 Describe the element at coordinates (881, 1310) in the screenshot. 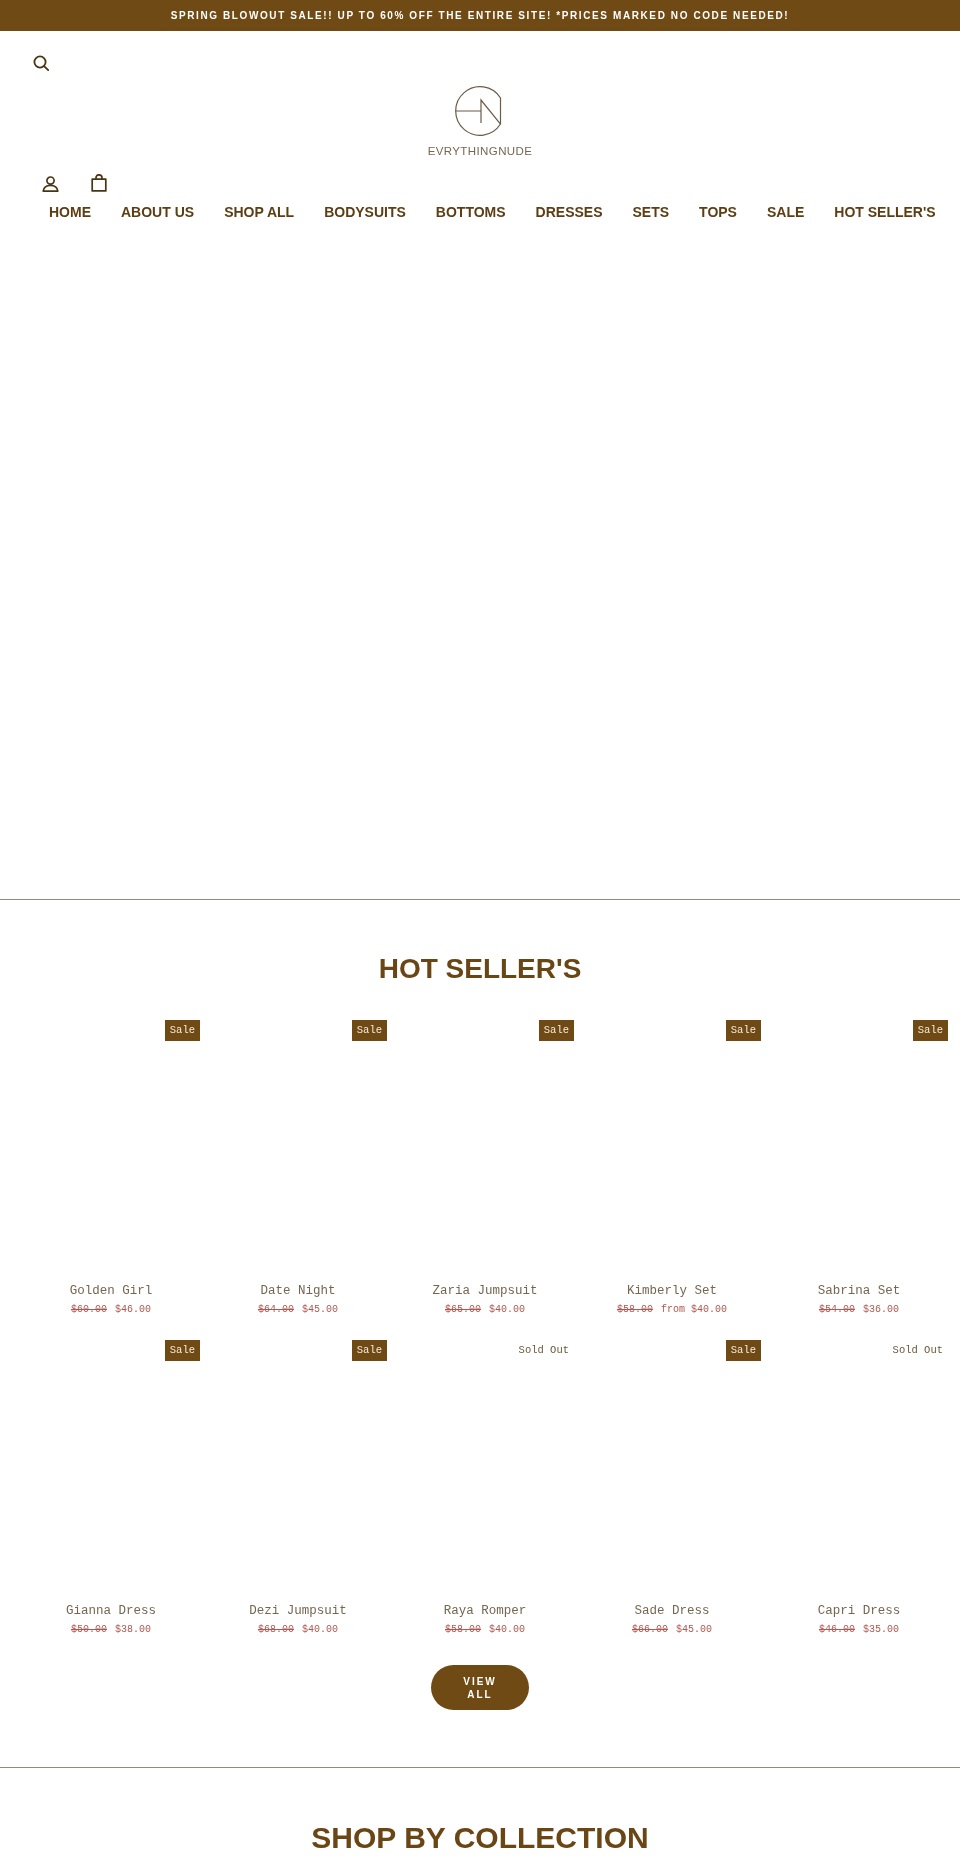

I see `sale-price: $36.00` at that location.